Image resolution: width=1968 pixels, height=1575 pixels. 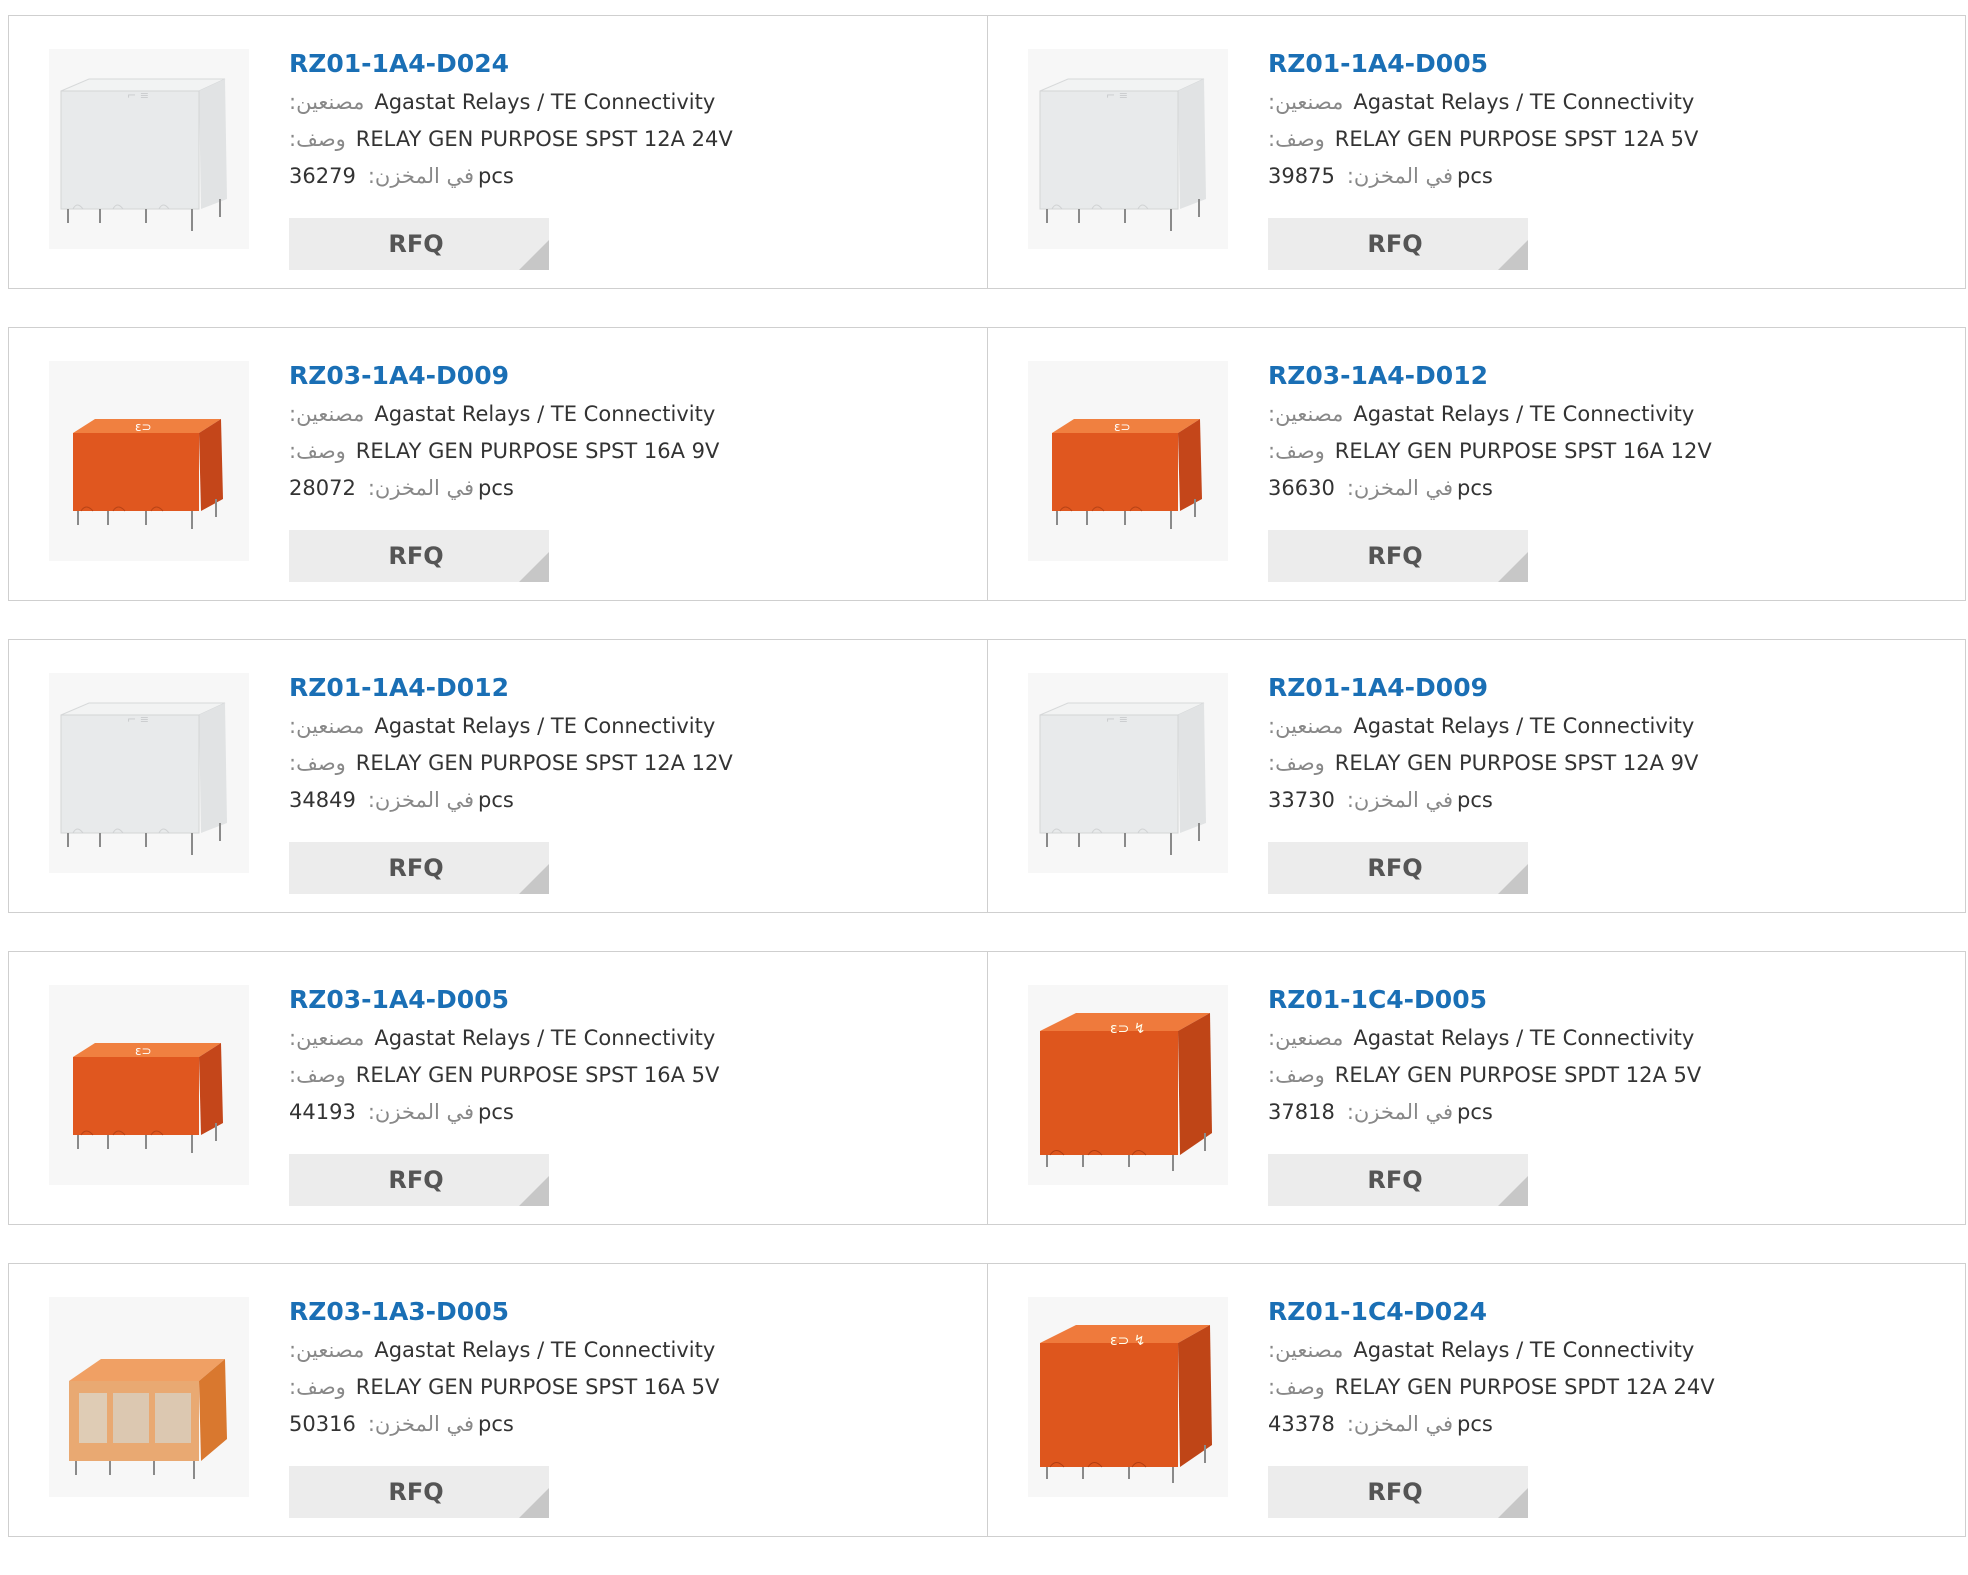 I want to click on part-number-link: RZ01-1A4-D012, so click(x=511, y=688).